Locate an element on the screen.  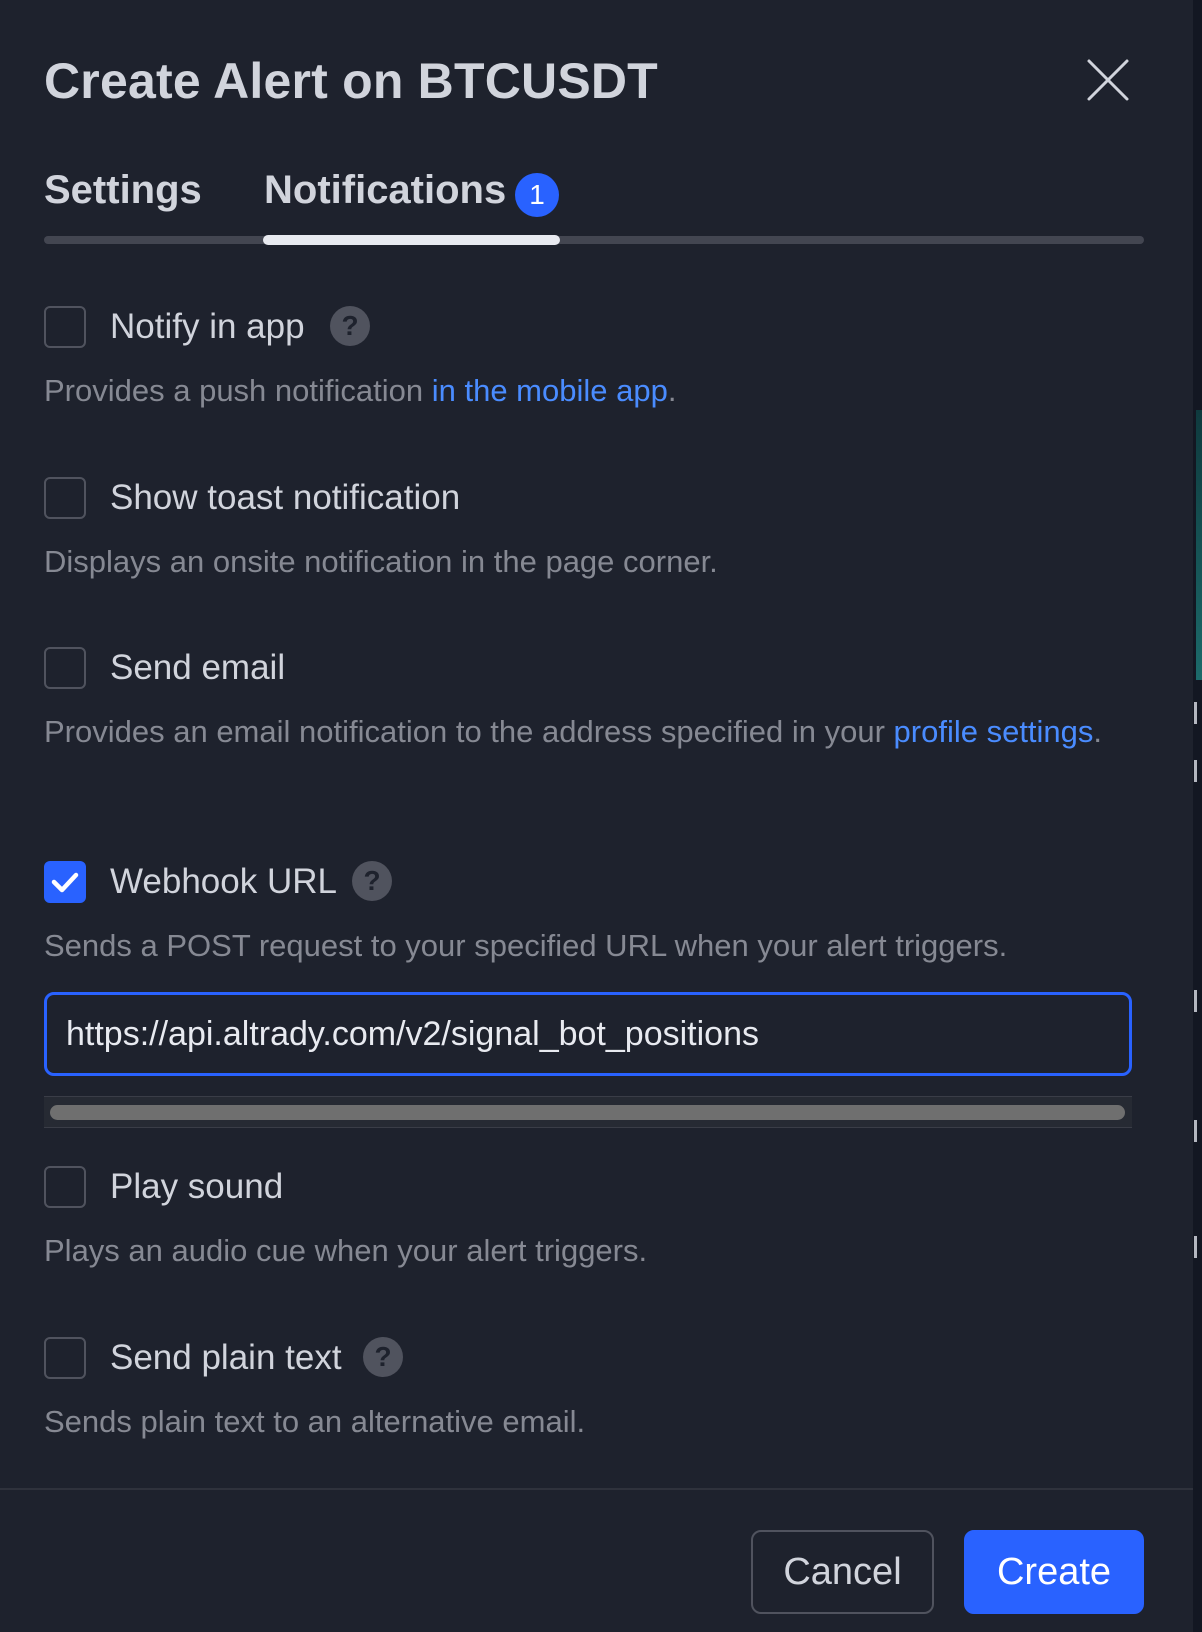
show-toast-label: Show toast notification is located at coordinates (285, 497).